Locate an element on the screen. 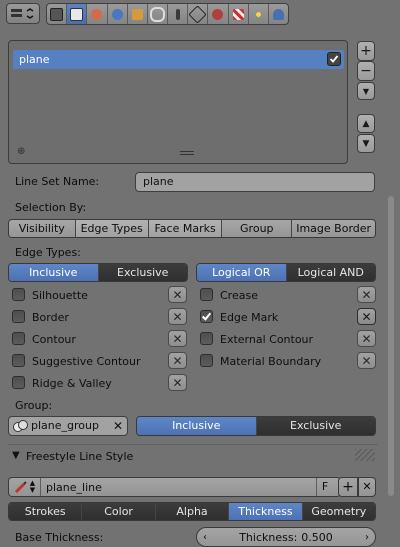 This screenshot has width=400, height=547. edge-exclusive-toggle: Exclusive is located at coordinates (142, 272).